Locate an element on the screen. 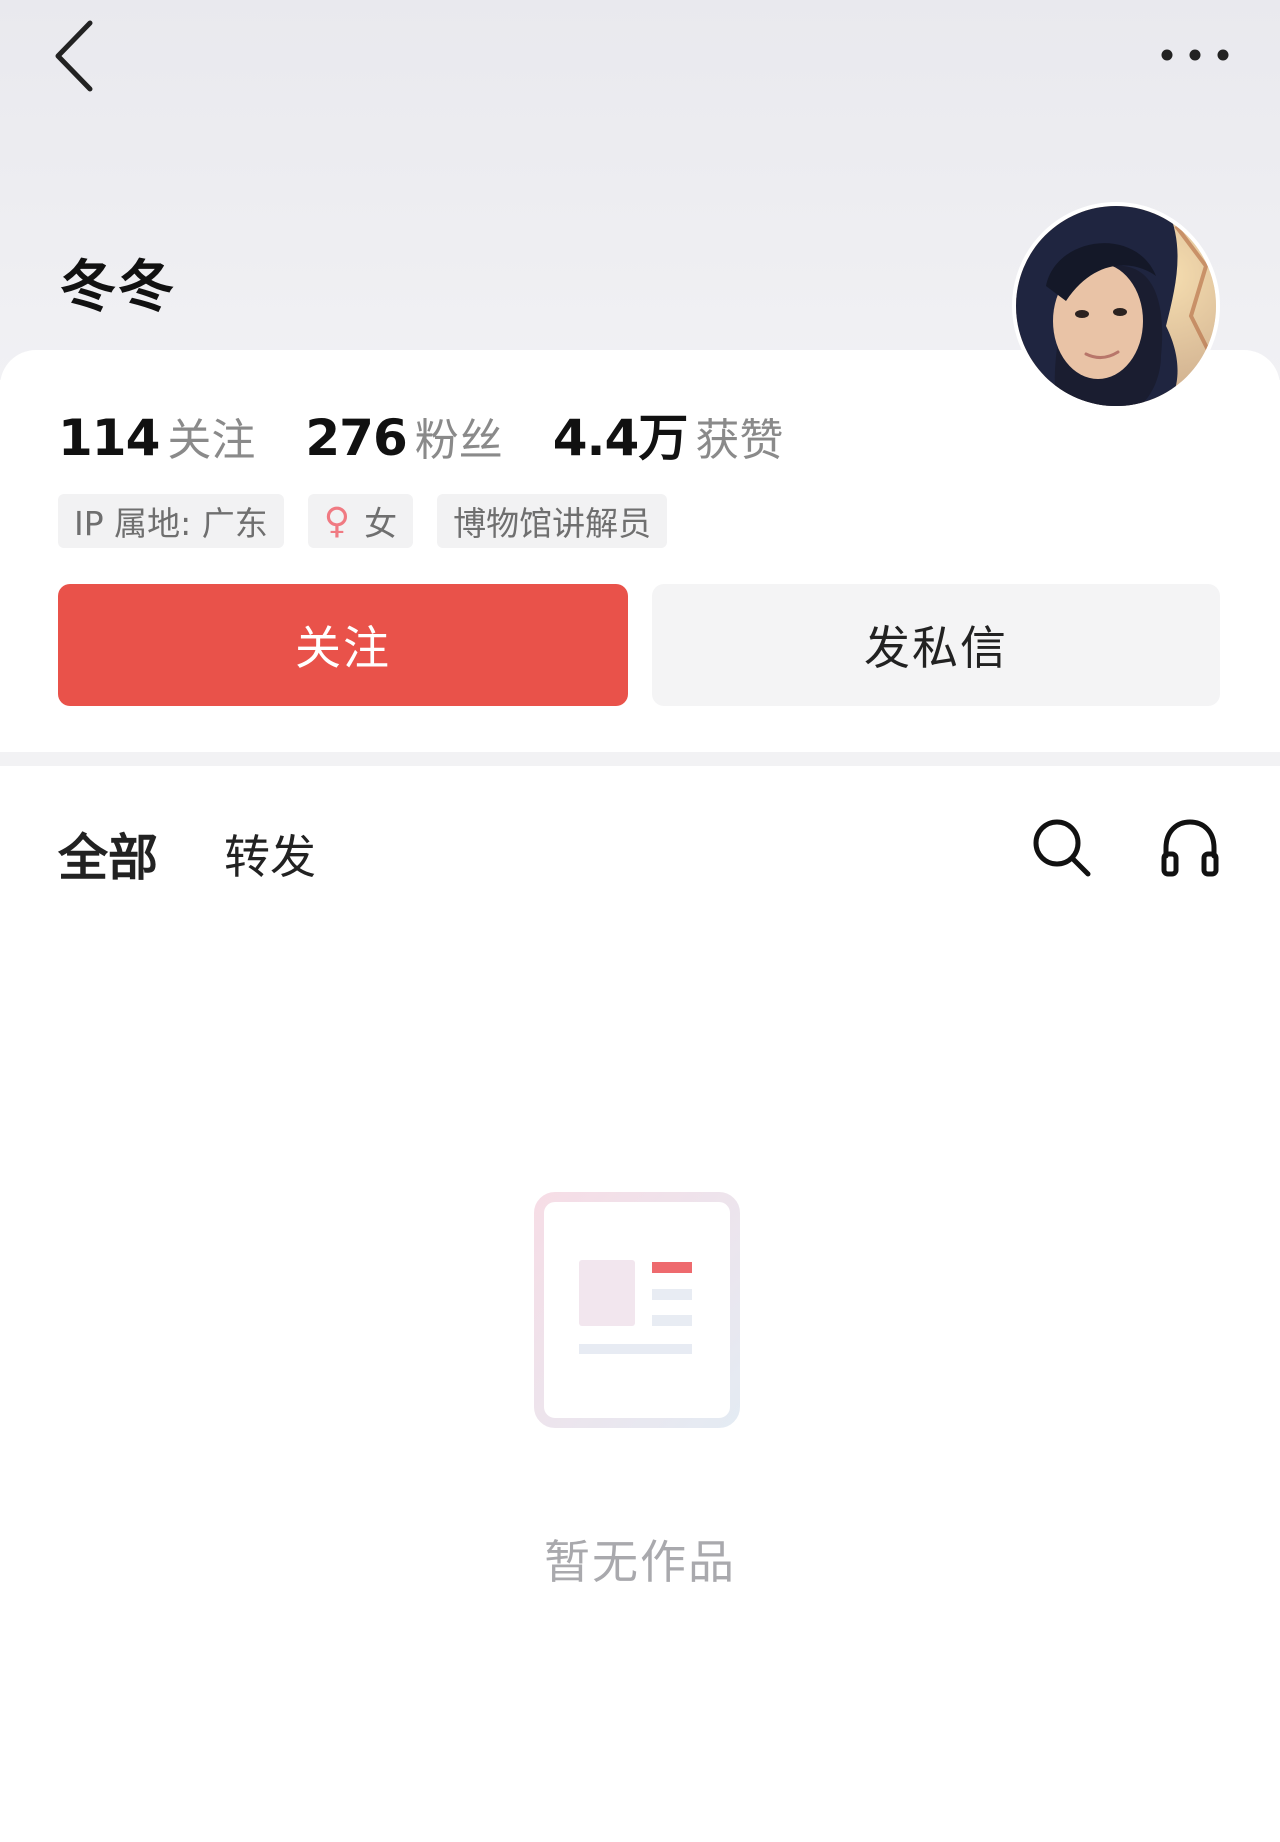 The width and height of the screenshot is (1280, 1842). document-icon is located at coordinates (637, 1310).